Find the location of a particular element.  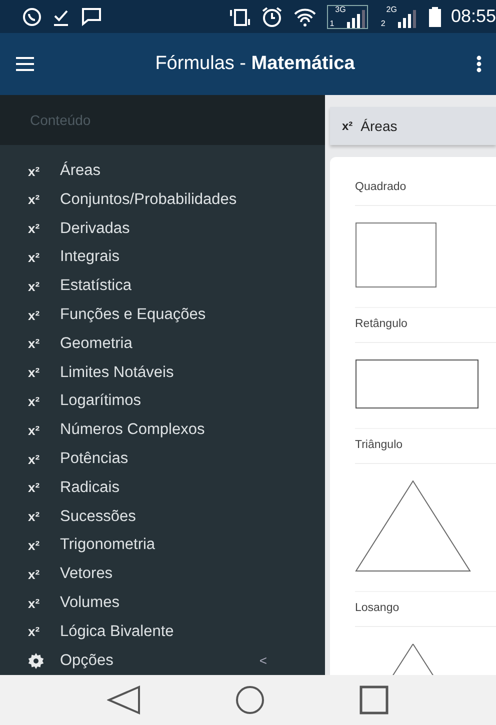

drawer-item-label: Integrais is located at coordinates (90, 257).